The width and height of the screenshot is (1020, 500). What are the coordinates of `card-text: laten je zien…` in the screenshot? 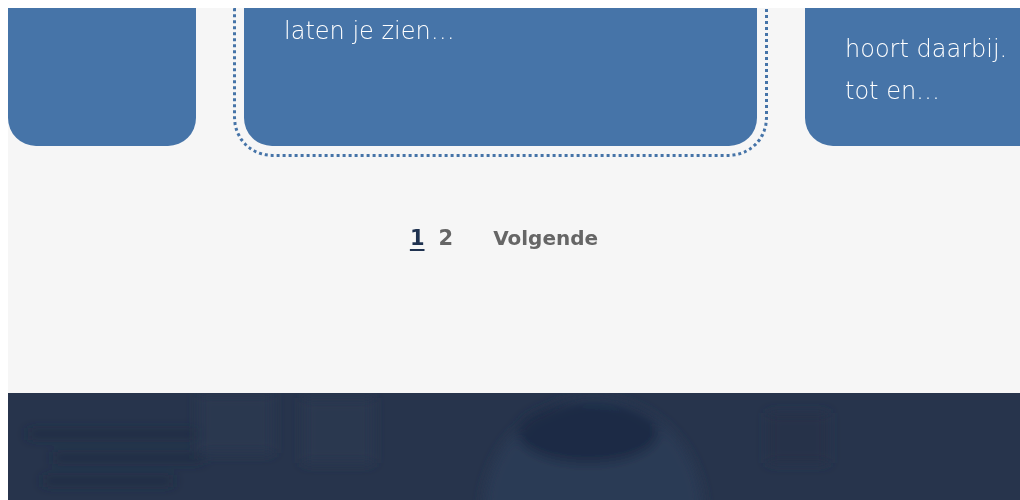 It's located at (370, 31).